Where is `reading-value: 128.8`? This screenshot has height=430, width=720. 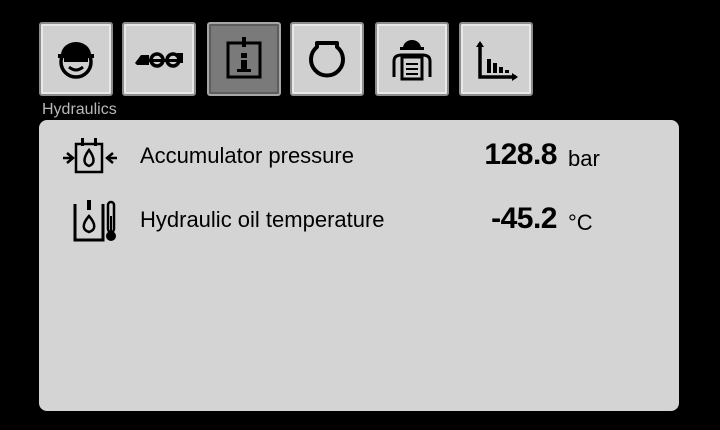
reading-value: 128.8 is located at coordinates (520, 154).